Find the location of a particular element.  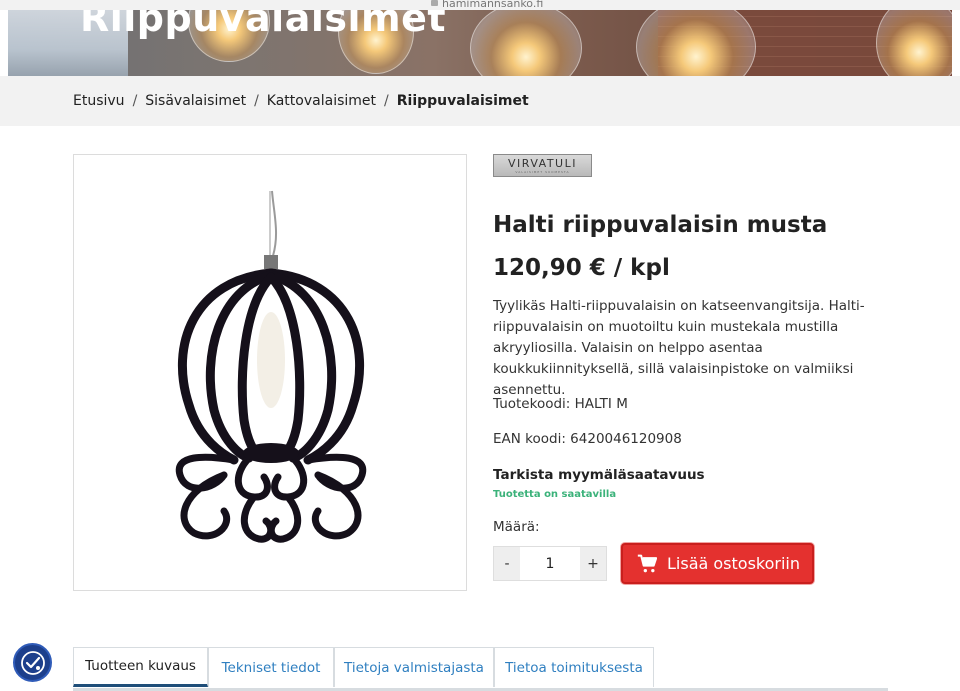

shopping-cart-icon is located at coordinates (647, 563).